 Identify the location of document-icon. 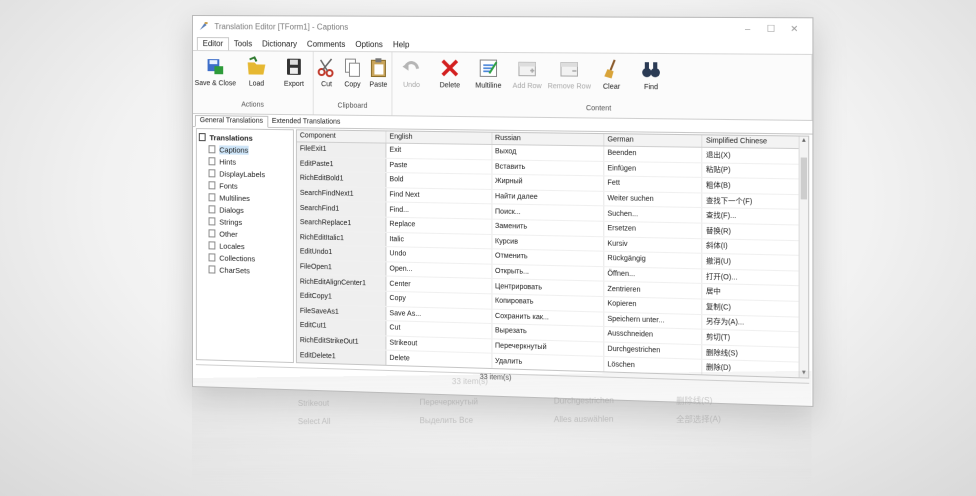
(202, 137).